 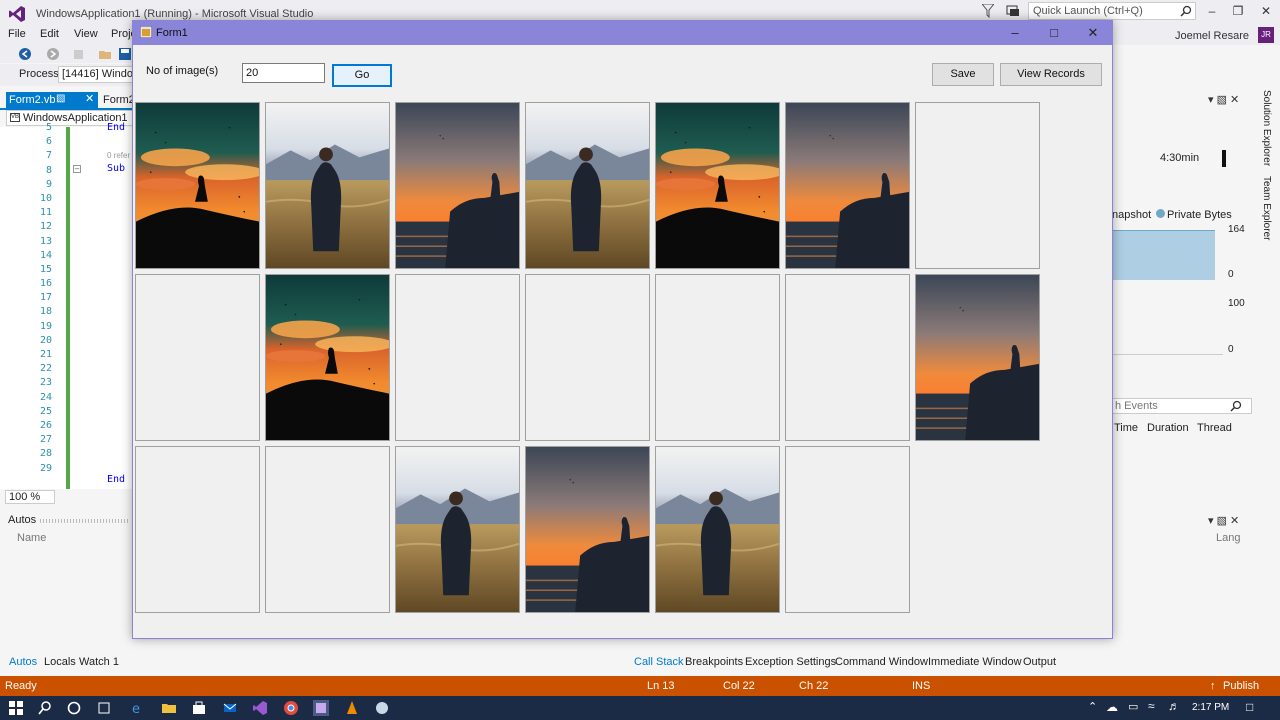 I want to click on battery-icon: ▭, so click(x=1133, y=706).